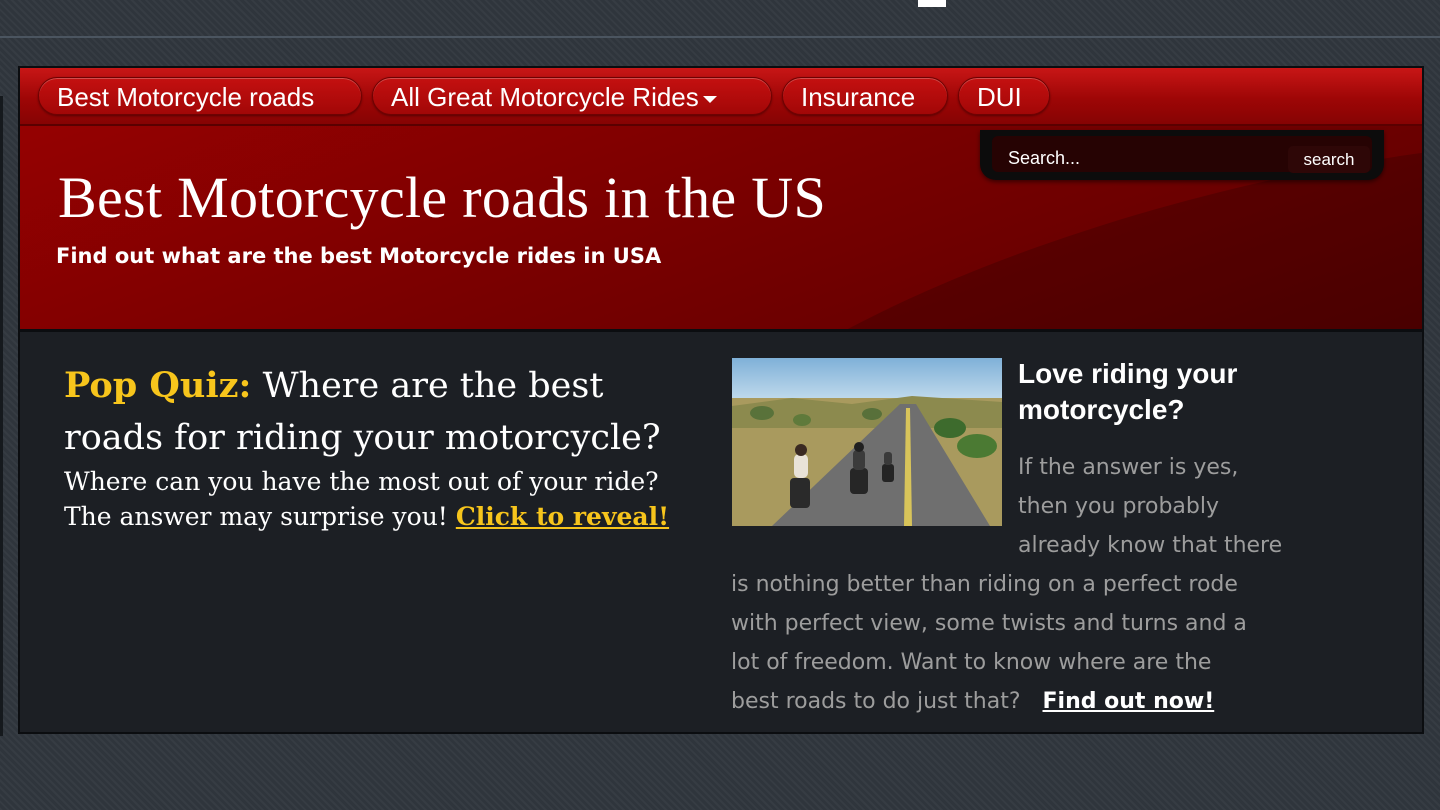 The height and width of the screenshot is (810, 1440). Describe the element at coordinates (1136, 158) in the screenshot. I see `search-input` at that location.